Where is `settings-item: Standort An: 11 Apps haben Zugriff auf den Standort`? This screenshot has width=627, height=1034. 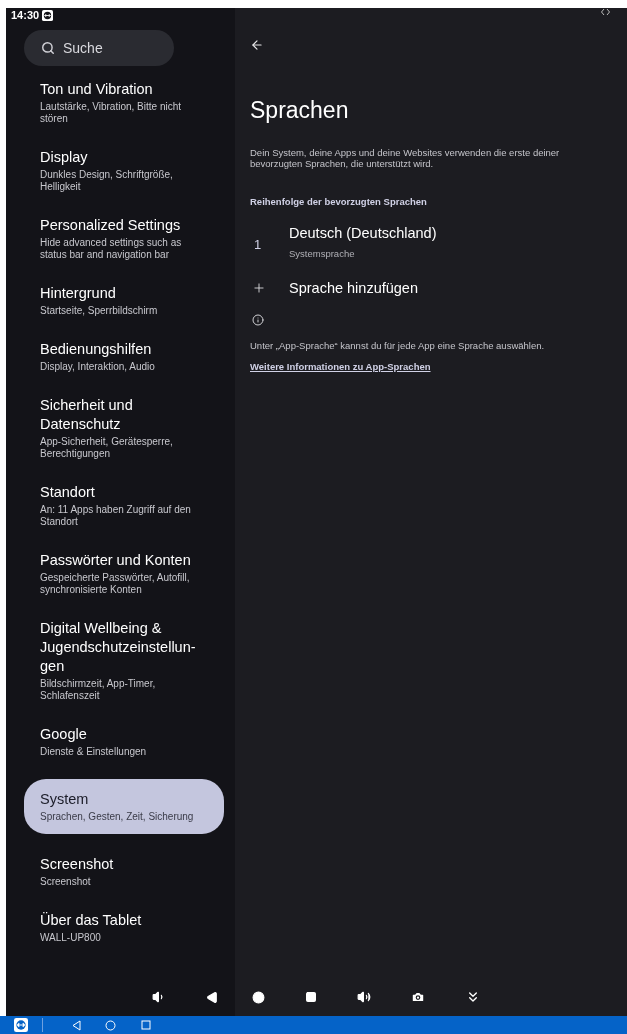 settings-item: Standort An: 11 Apps haben Zugriff auf den Standort is located at coordinates (124, 505).